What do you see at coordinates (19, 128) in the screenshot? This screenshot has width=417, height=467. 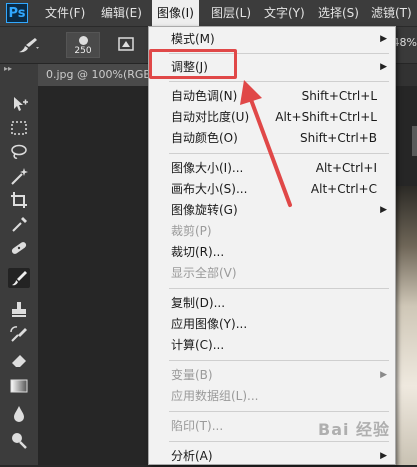 I see `marquee-tool-icon` at bounding box center [19, 128].